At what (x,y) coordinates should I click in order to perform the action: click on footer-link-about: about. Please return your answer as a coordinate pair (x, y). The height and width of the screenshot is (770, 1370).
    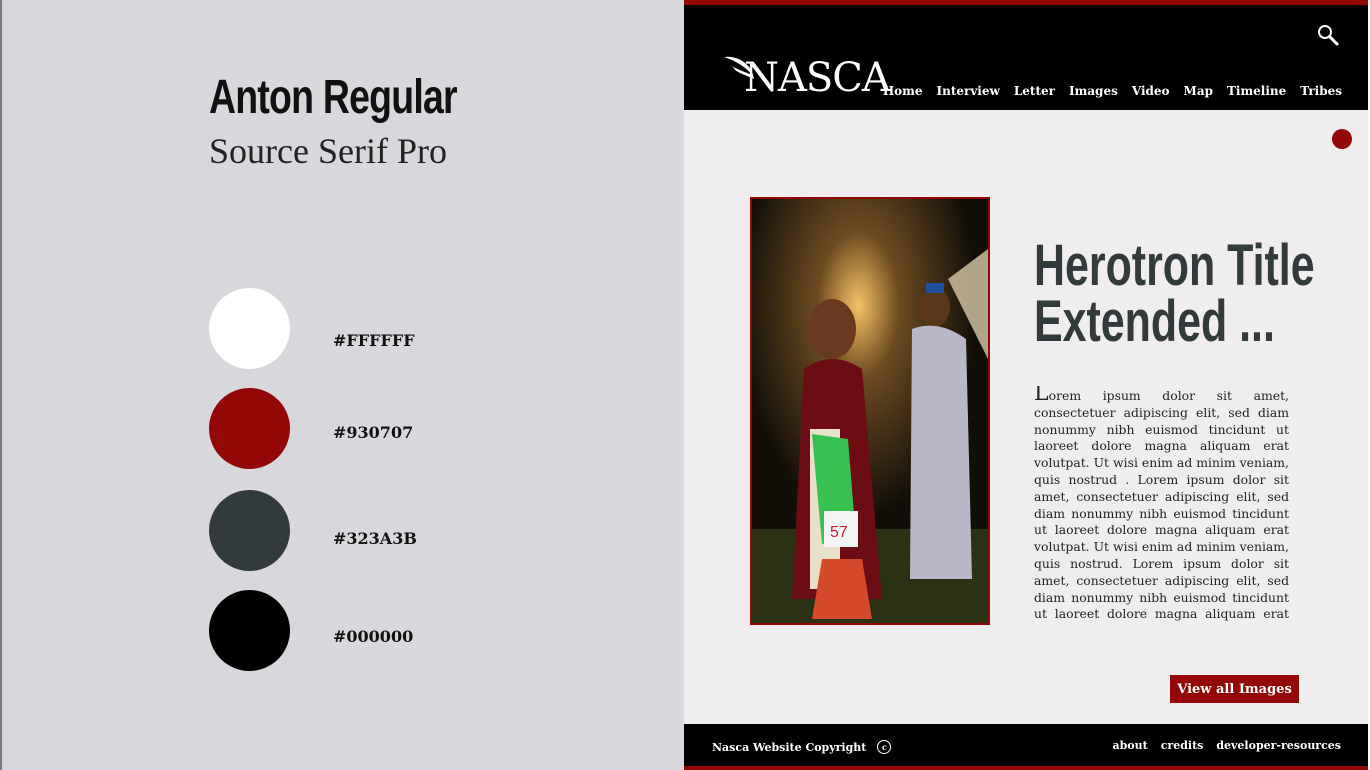
    Looking at the image, I should click on (1129, 745).